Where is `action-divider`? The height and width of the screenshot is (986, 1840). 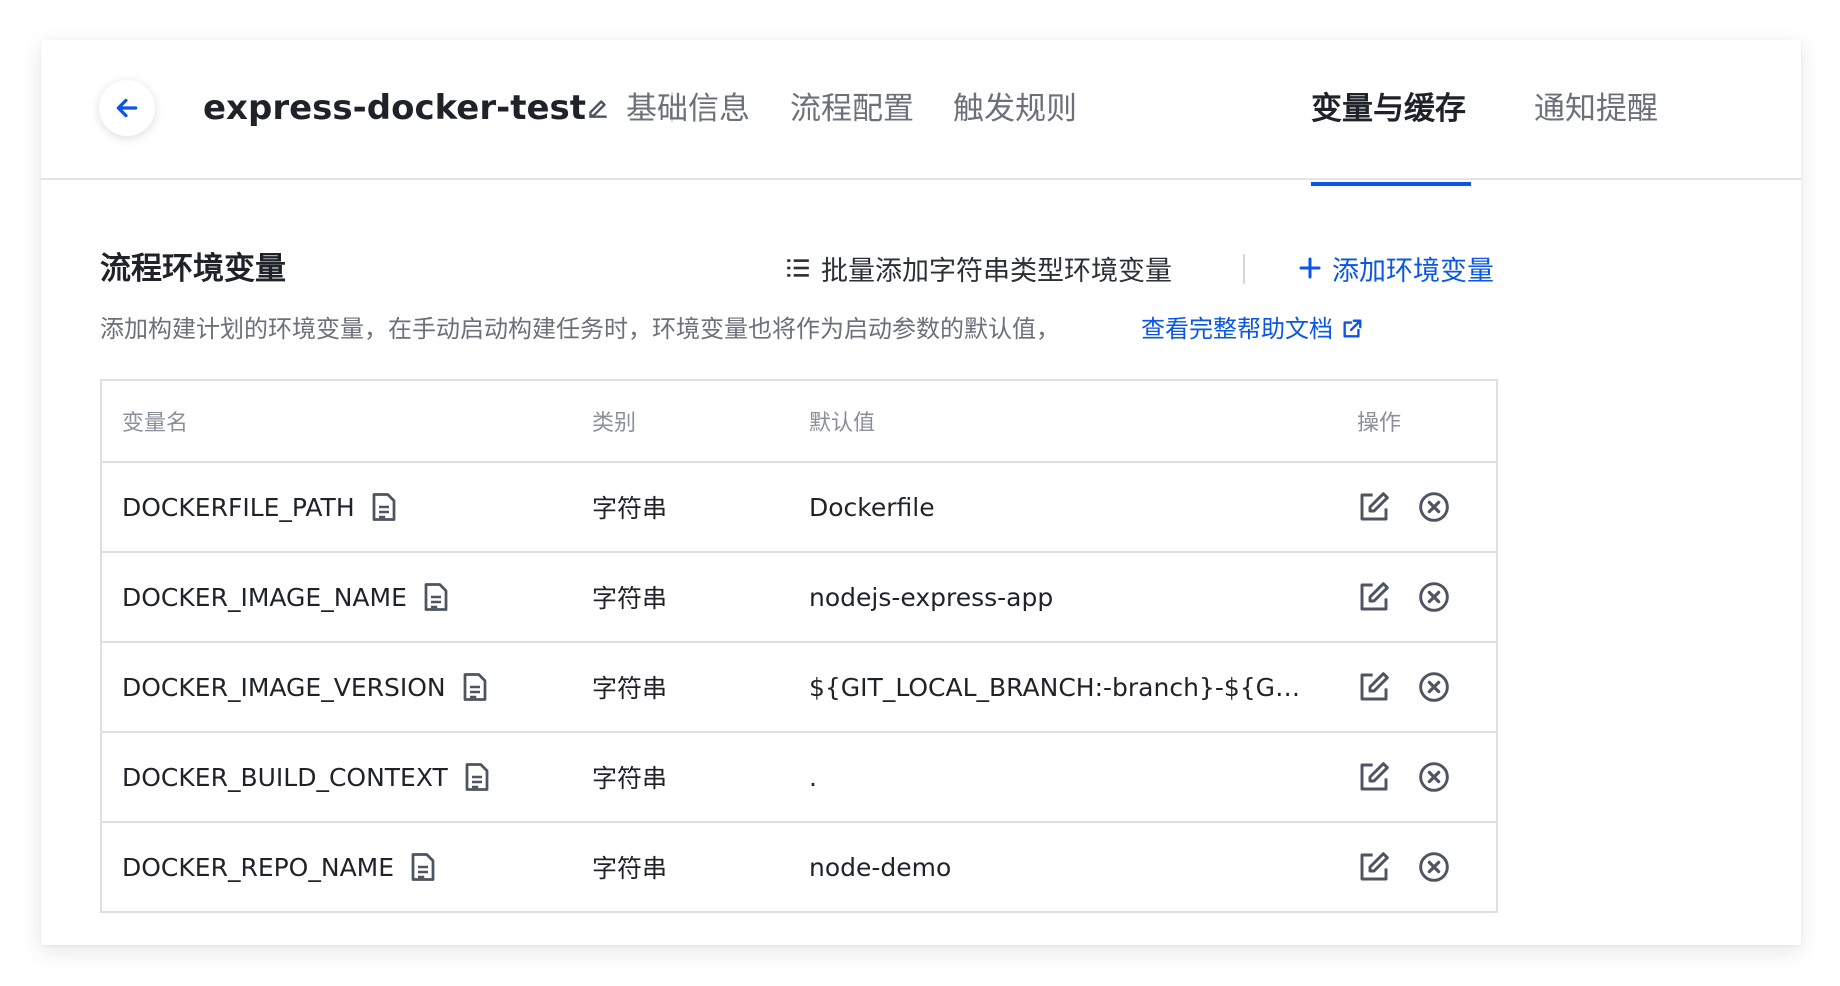
action-divider is located at coordinates (1244, 269).